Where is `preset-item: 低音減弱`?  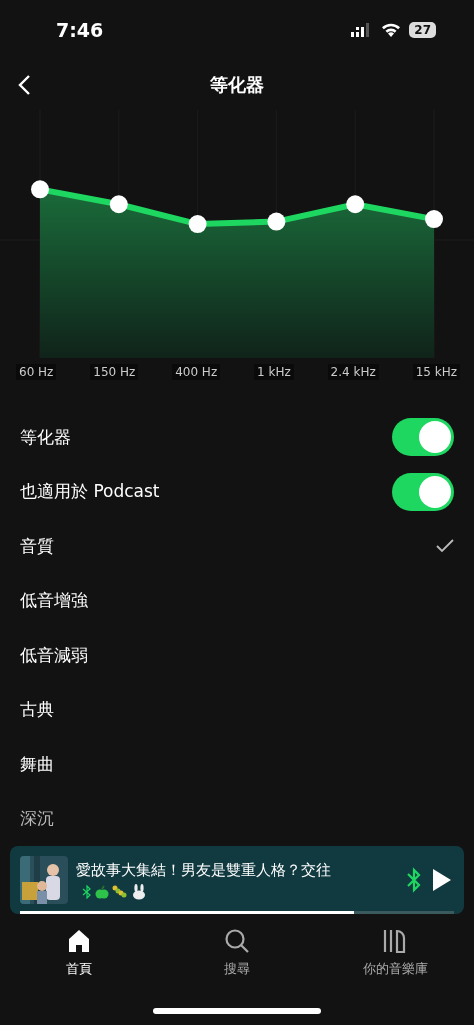
preset-item: 低音減弱 is located at coordinates (54, 655).